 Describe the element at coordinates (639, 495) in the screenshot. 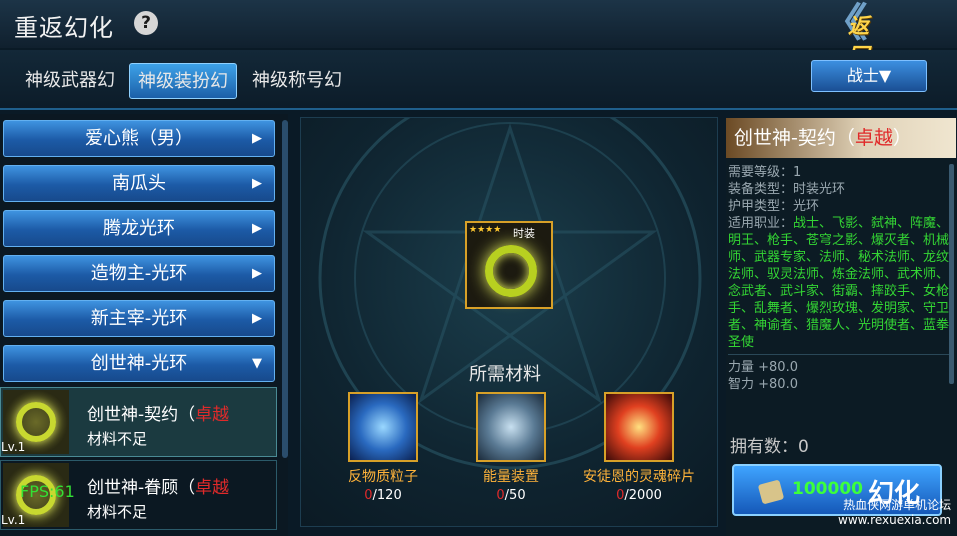

I see `material-count: 0/2000` at that location.